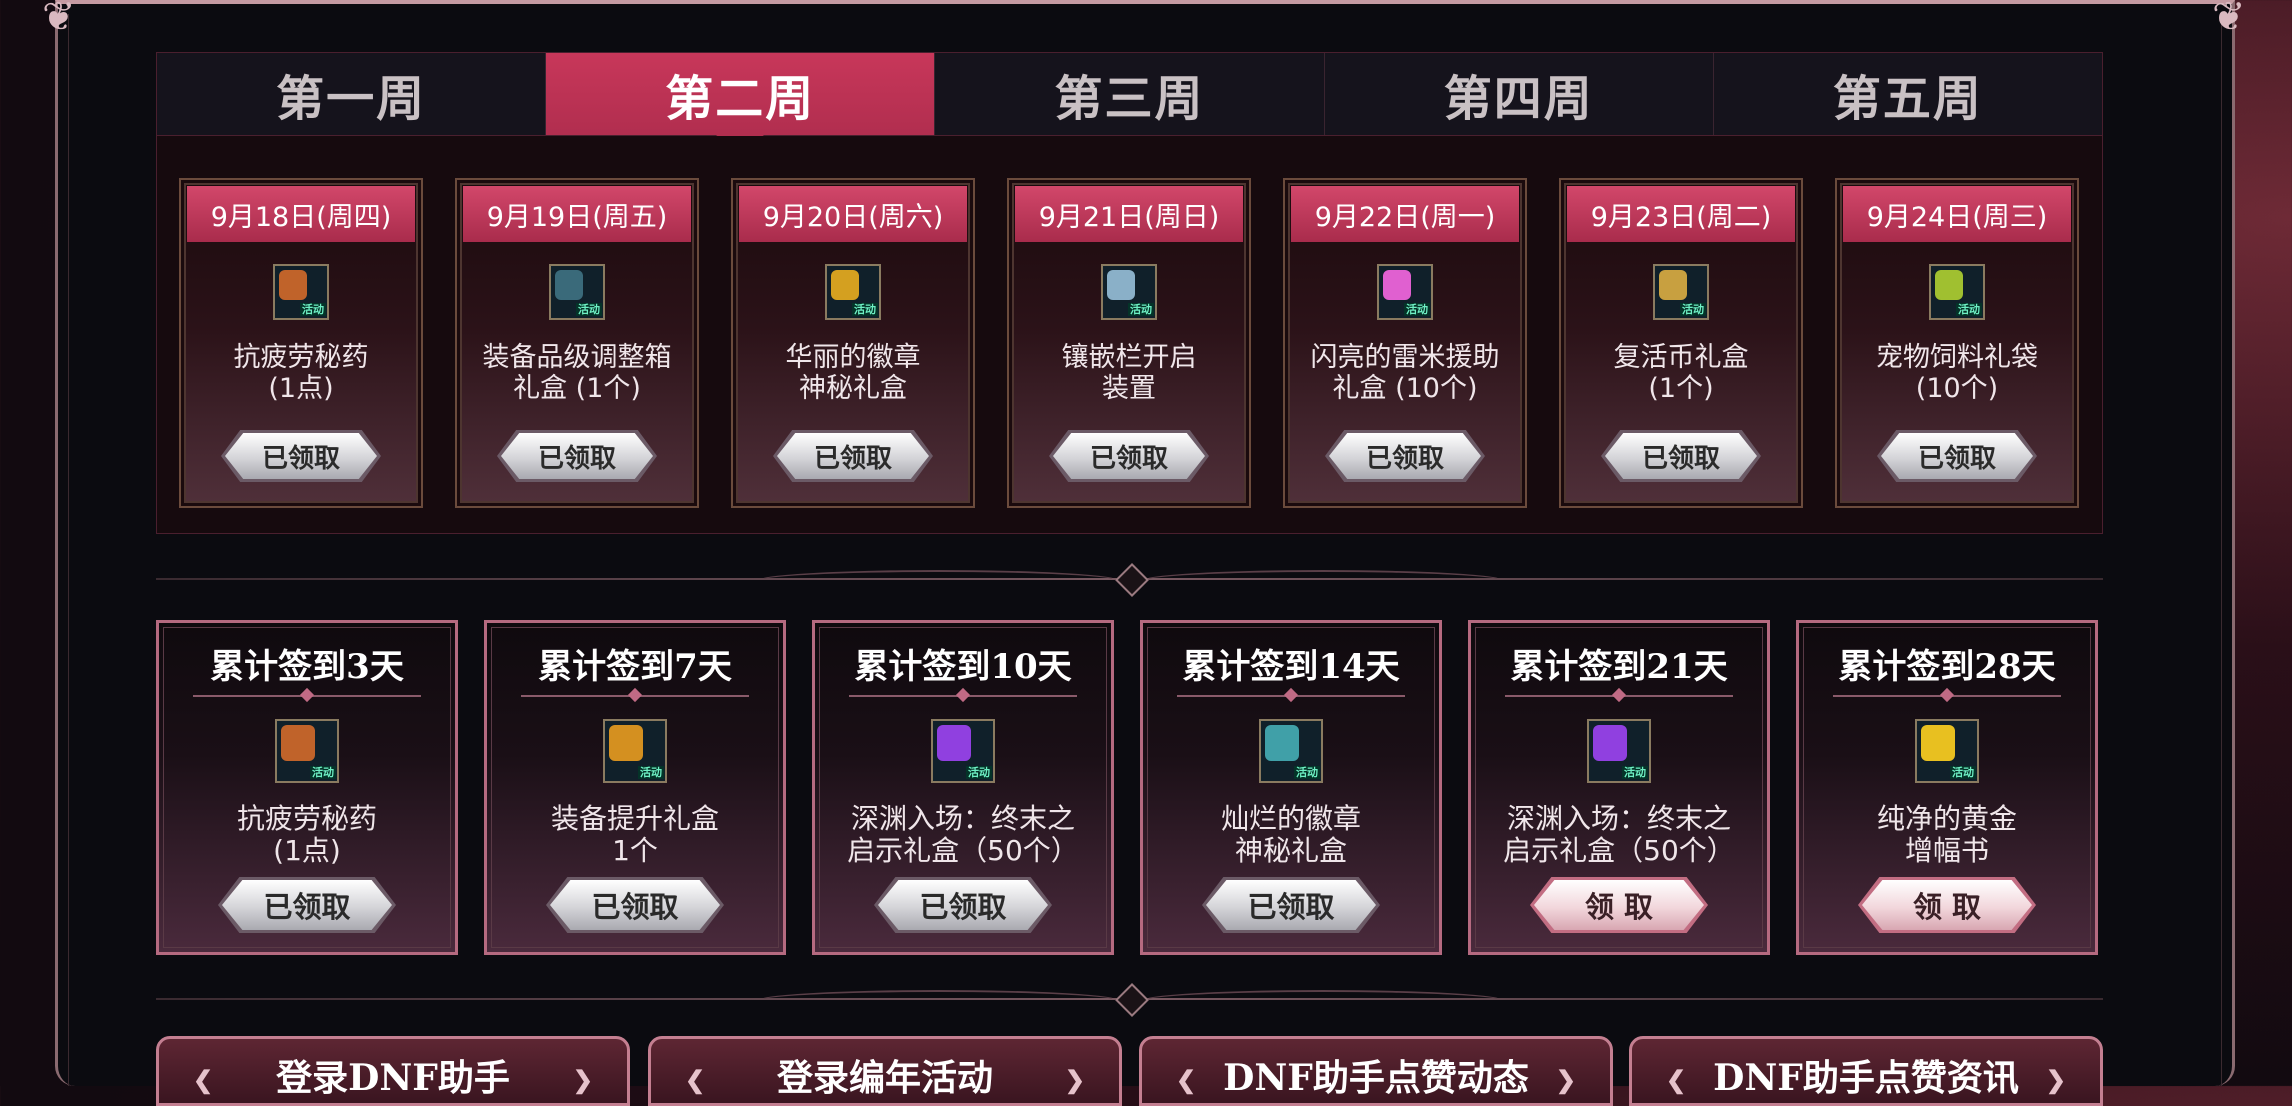 Image resolution: width=2292 pixels, height=1106 pixels. I want to click on tab-week-5: 第五周, so click(1908, 94).